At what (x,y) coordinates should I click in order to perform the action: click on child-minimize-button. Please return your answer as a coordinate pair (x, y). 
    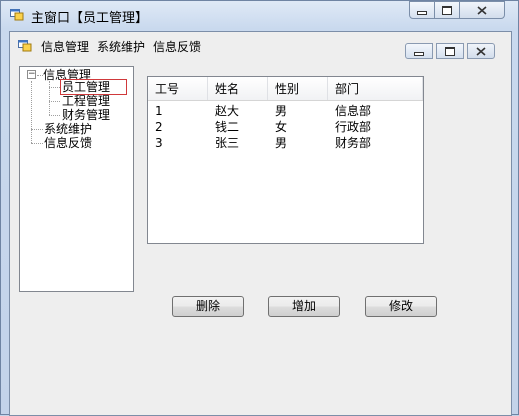
    Looking at the image, I should click on (419, 51).